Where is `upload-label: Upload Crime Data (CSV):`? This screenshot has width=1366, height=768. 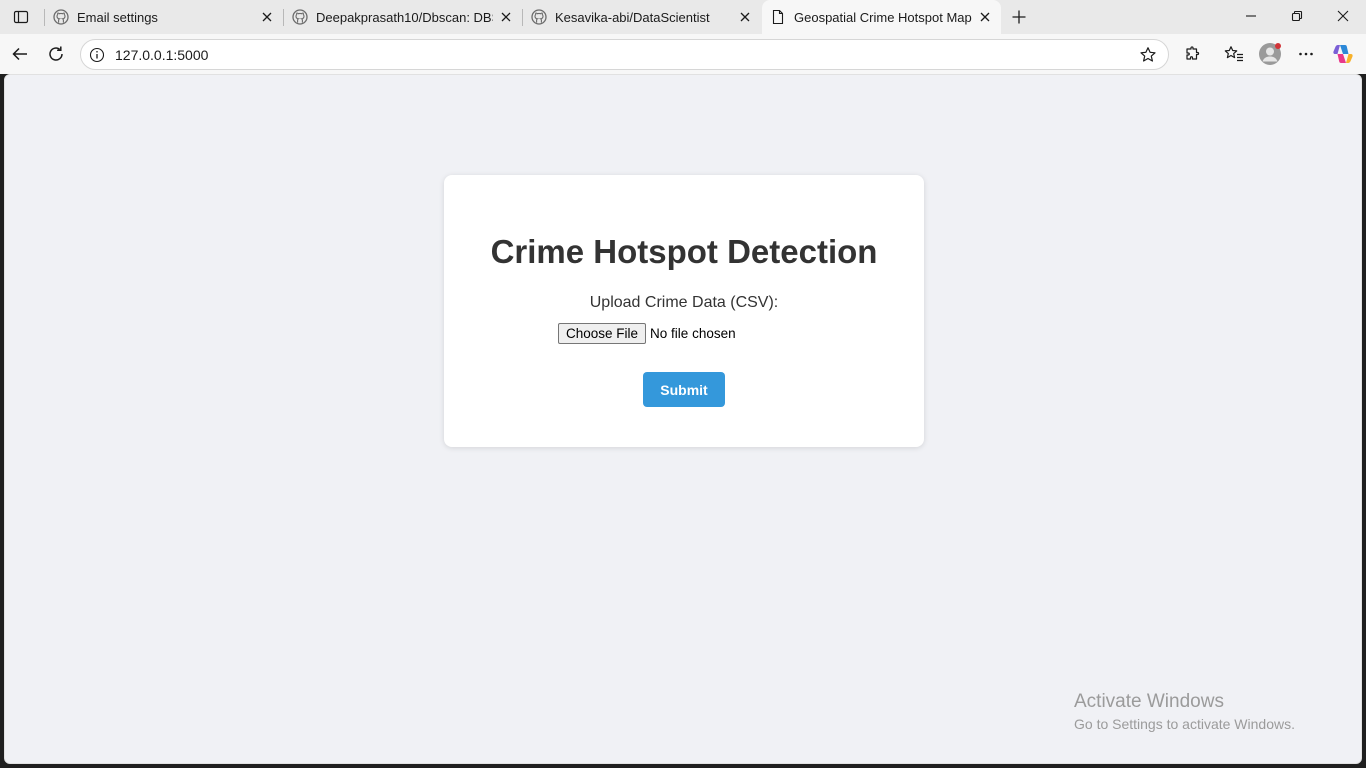
upload-label: Upload Crime Data (CSV): is located at coordinates (684, 302).